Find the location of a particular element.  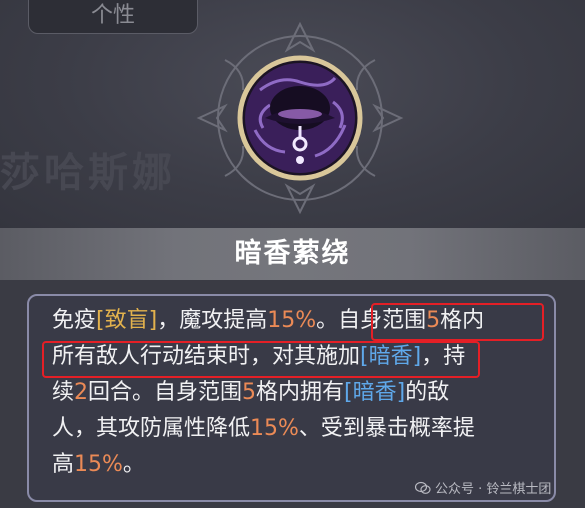

wechat-icon is located at coordinates (423, 487).